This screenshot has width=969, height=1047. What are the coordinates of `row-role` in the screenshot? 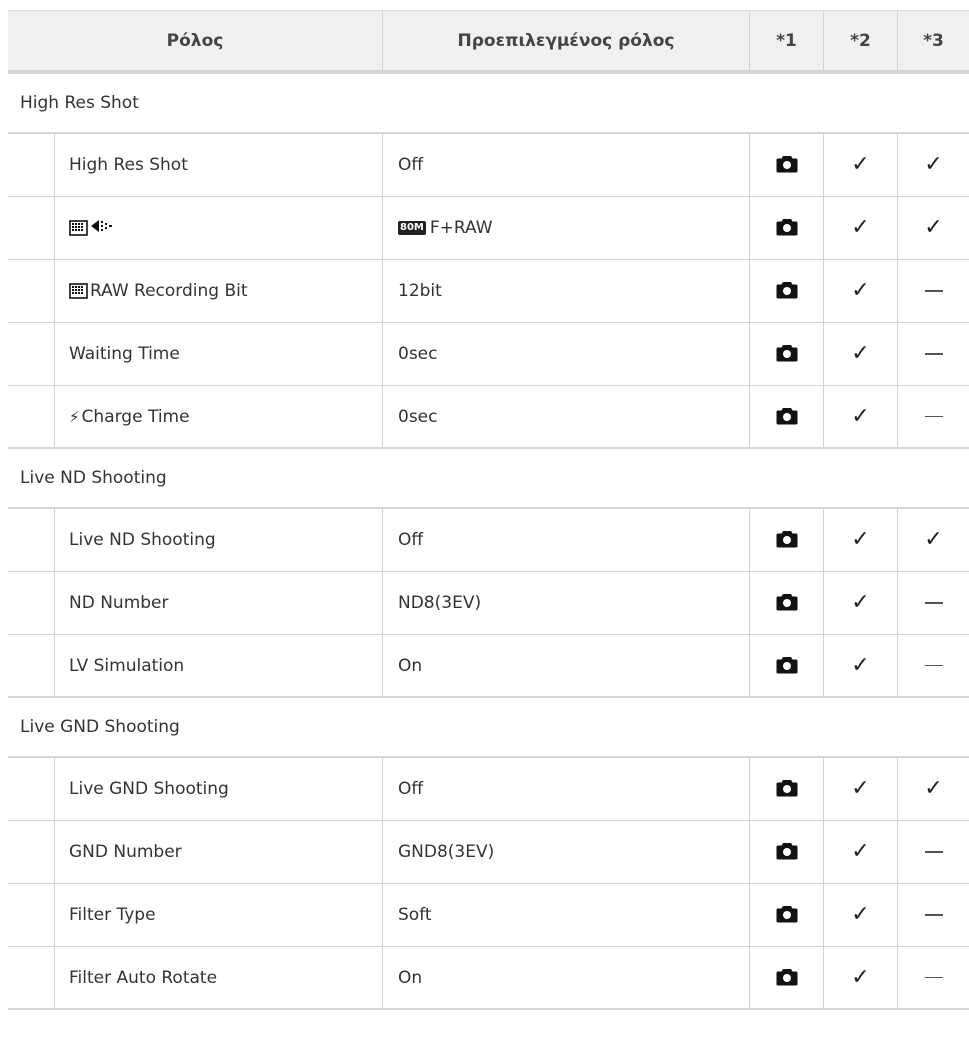 It's located at (218, 228).